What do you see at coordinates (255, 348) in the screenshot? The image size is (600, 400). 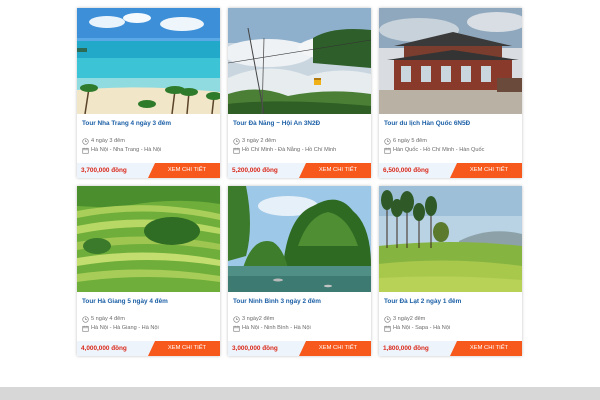 I see `tour-price: 3,000,000 đồng` at bounding box center [255, 348].